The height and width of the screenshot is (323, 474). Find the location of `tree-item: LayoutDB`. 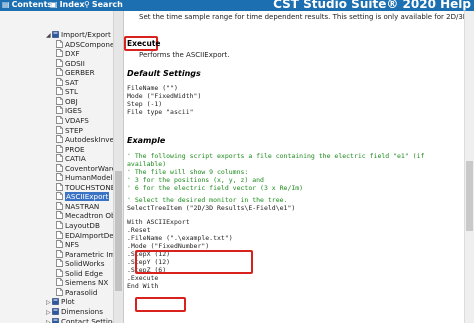

tree-item: LayoutDB is located at coordinates (78, 225).